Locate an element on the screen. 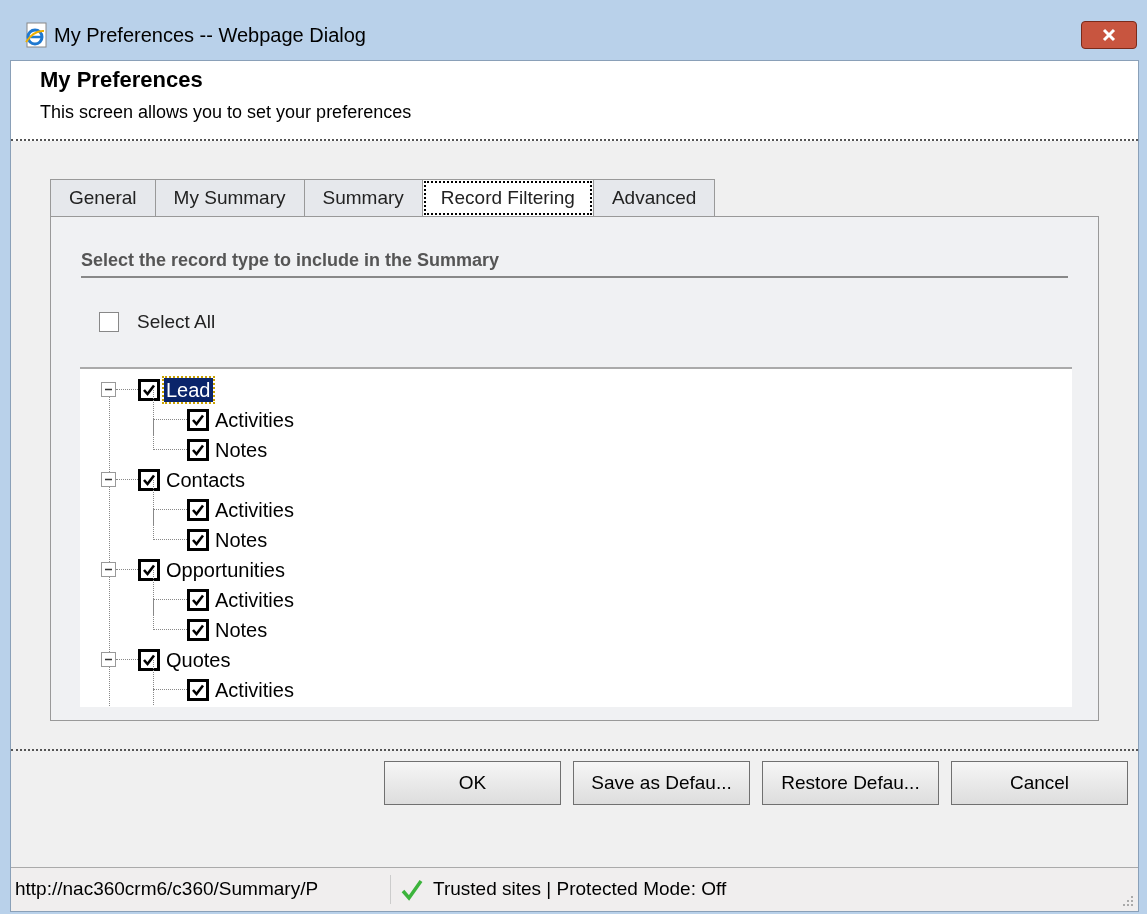  tab: Summary is located at coordinates (363, 198).